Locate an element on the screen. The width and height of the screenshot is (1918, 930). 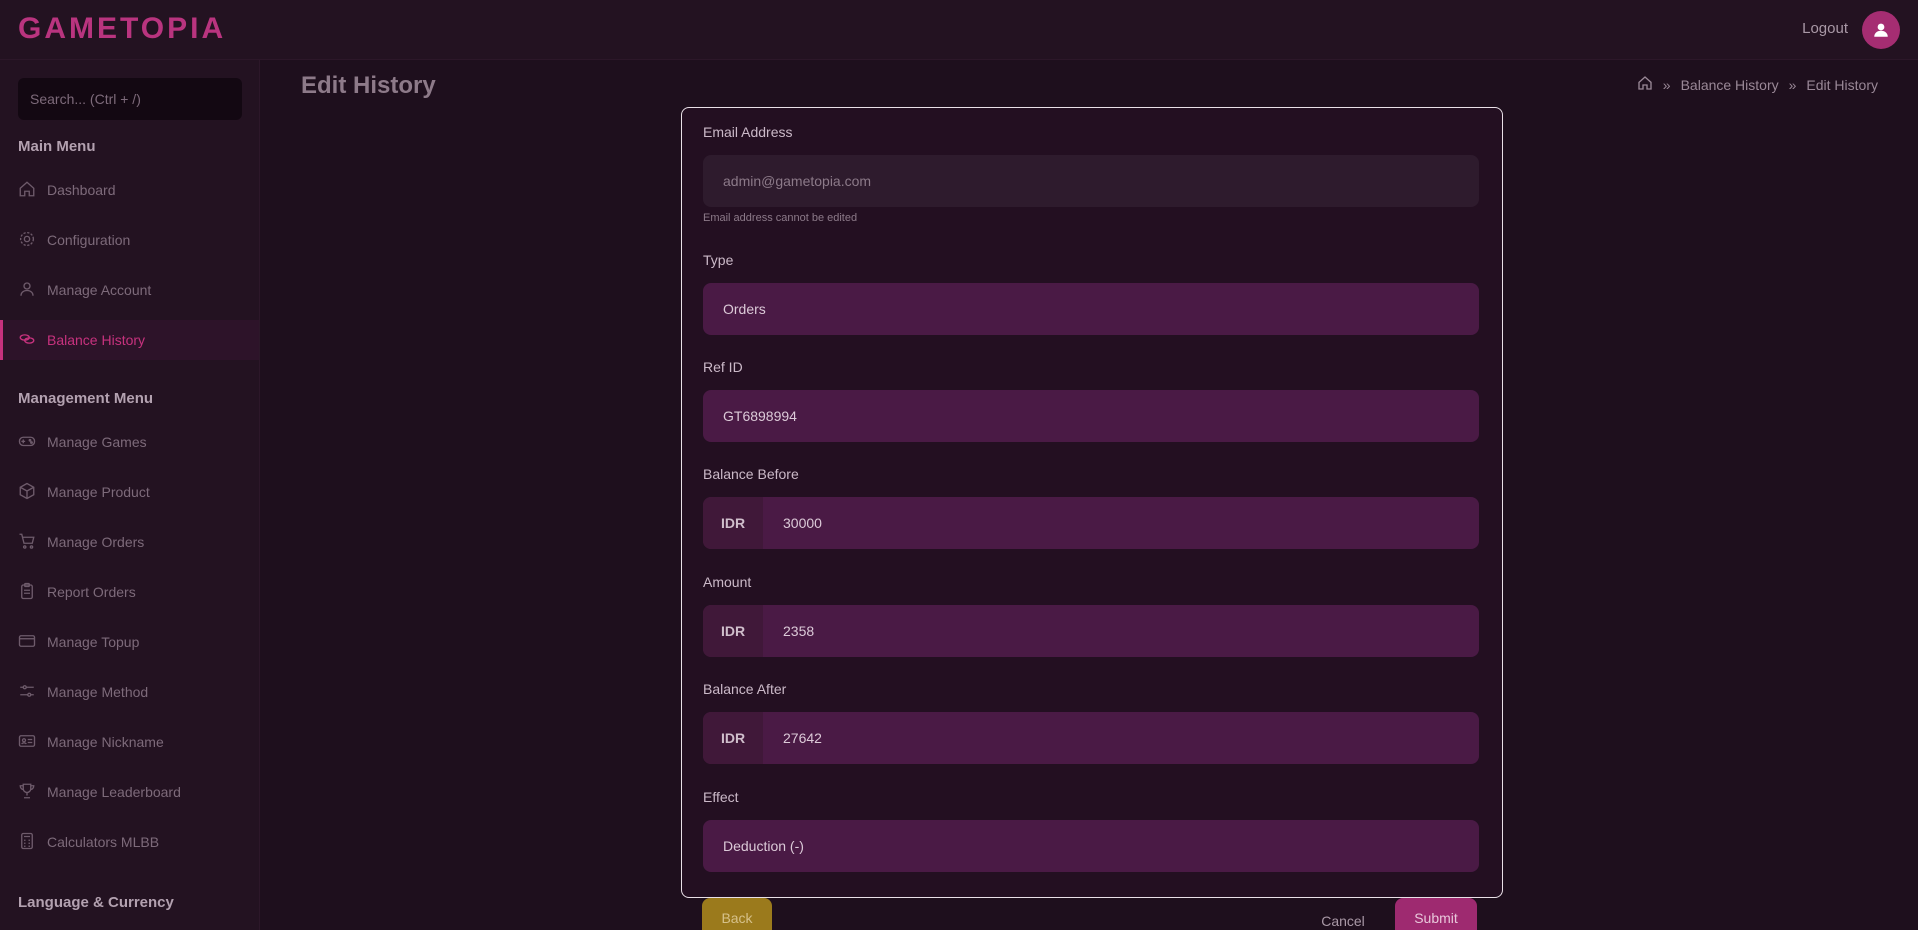
sidebar-item-manage-method: Manage Method is located at coordinates (129, 692).